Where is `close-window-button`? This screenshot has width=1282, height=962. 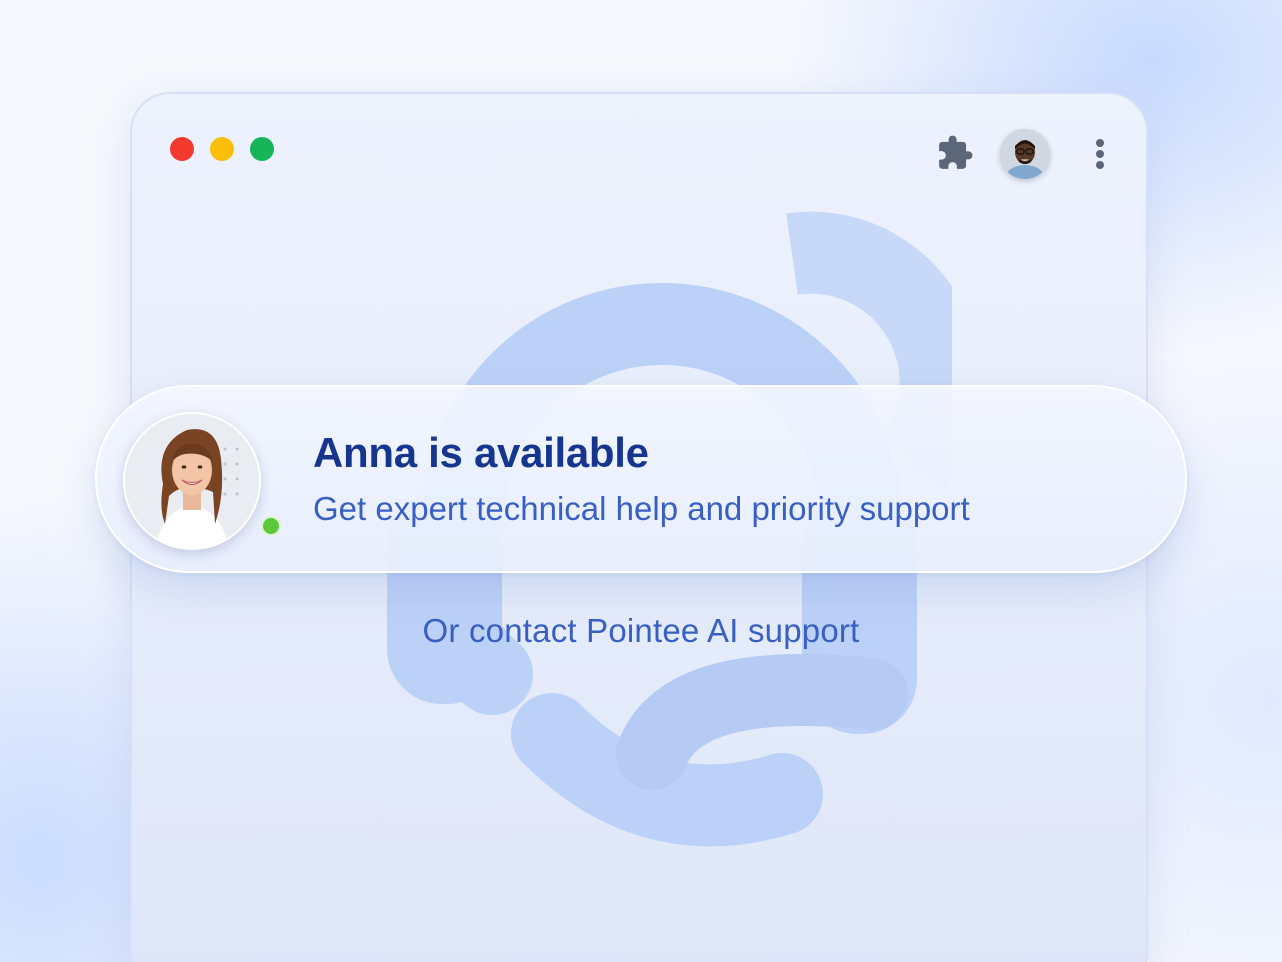 close-window-button is located at coordinates (182, 149).